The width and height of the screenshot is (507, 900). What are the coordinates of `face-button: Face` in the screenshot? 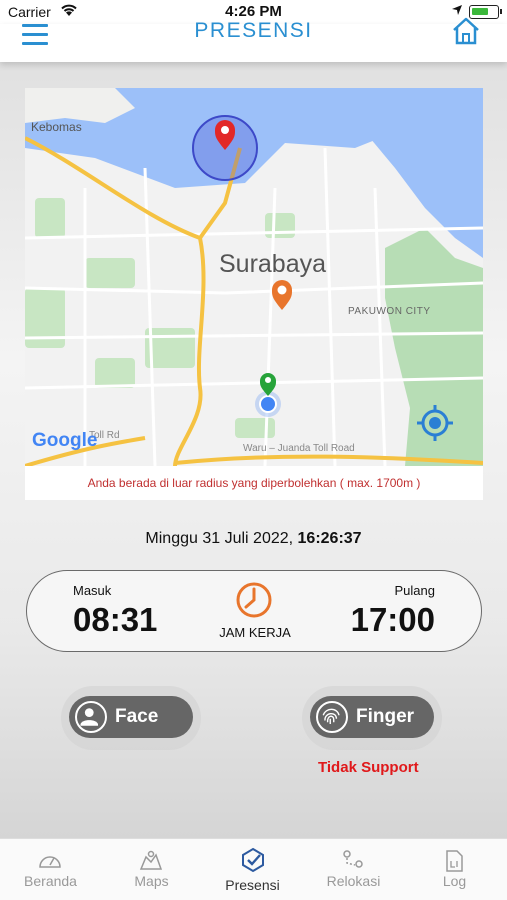 It's located at (131, 717).